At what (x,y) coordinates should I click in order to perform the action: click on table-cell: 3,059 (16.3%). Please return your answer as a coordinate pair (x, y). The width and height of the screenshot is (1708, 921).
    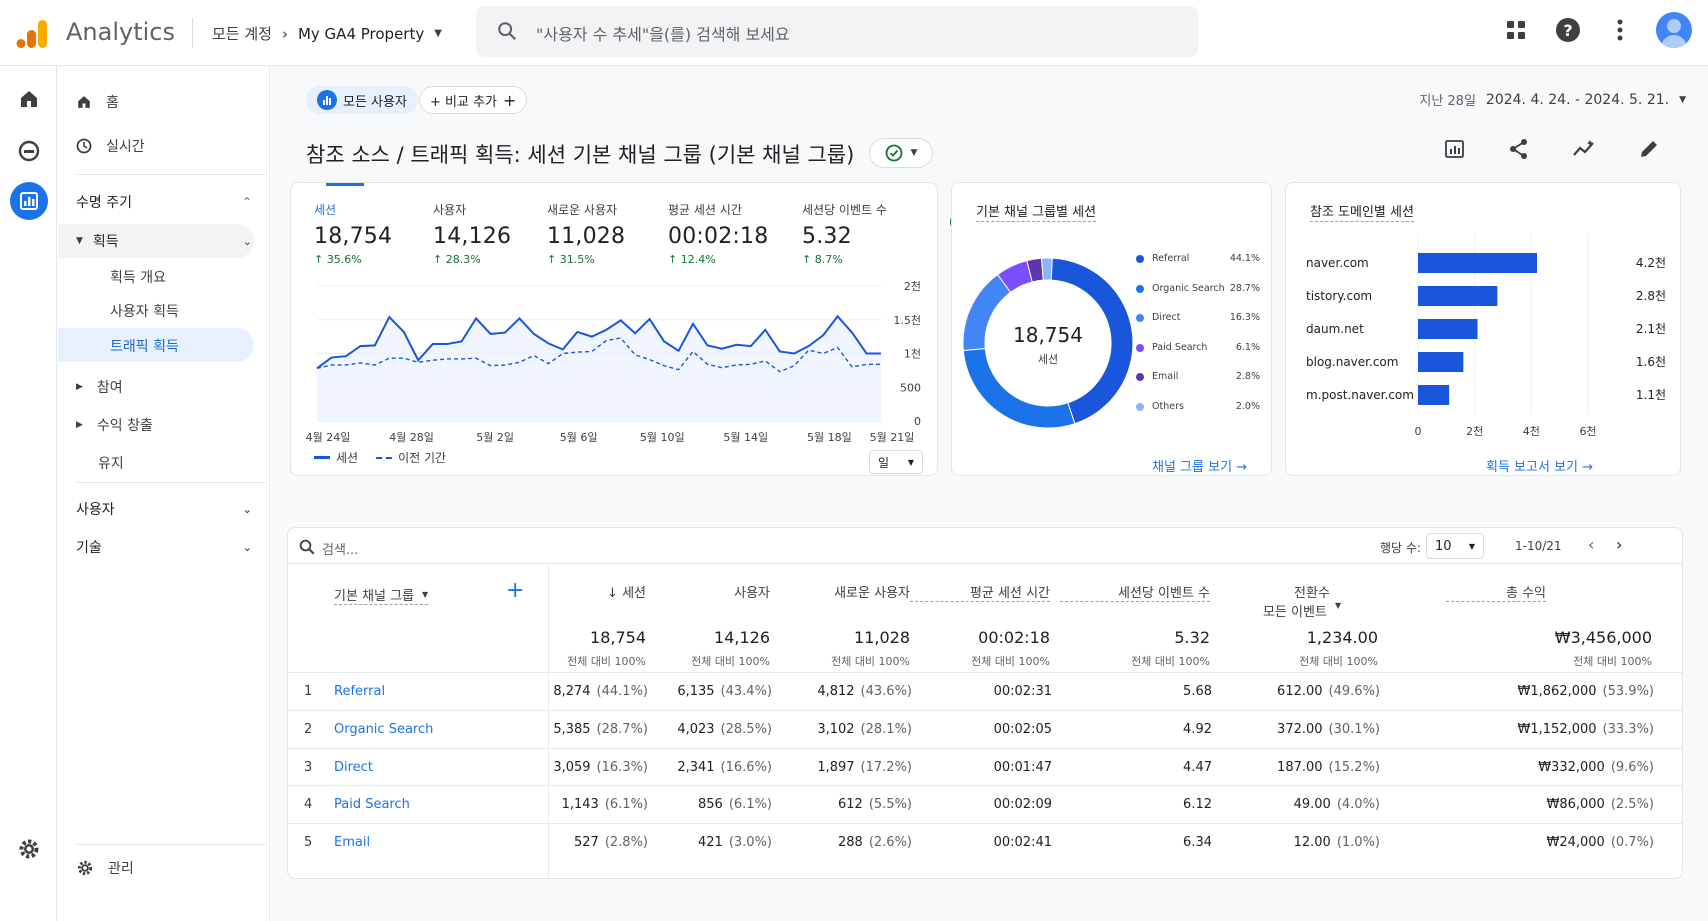
    Looking at the image, I should click on (578, 767).